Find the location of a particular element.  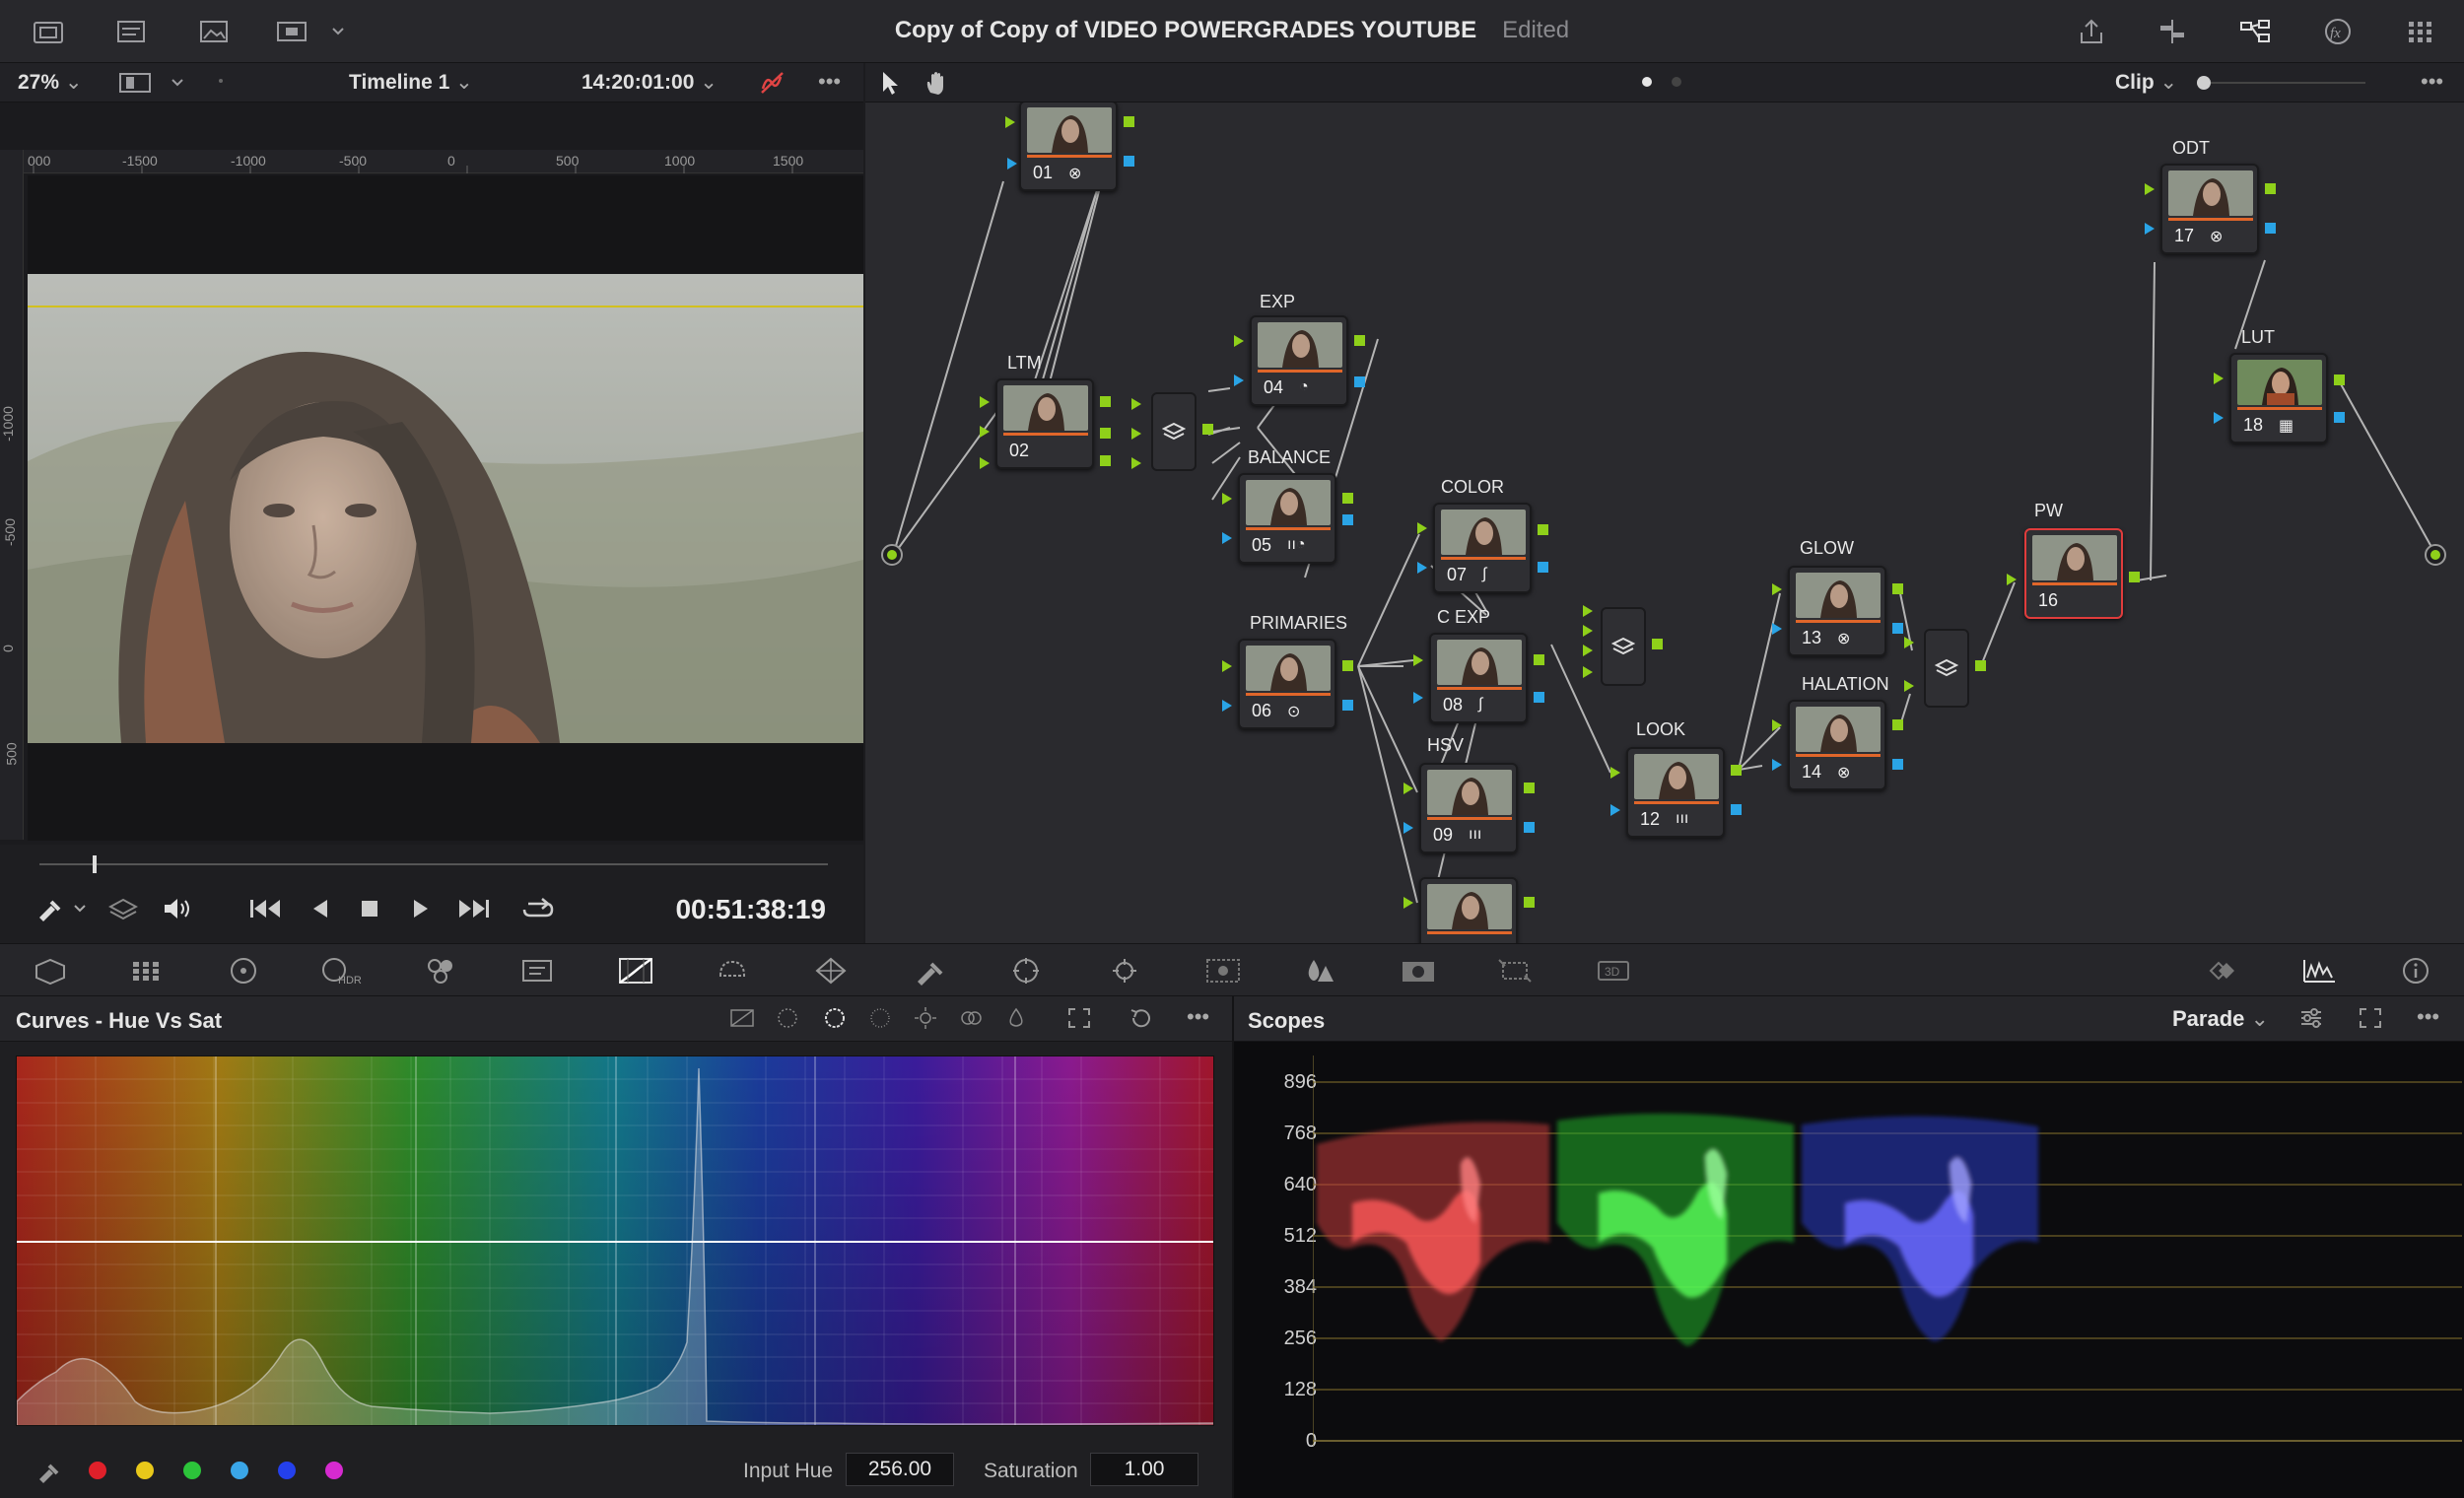

zoom-dropdown: 27% ⌄ is located at coordinates (50, 82).